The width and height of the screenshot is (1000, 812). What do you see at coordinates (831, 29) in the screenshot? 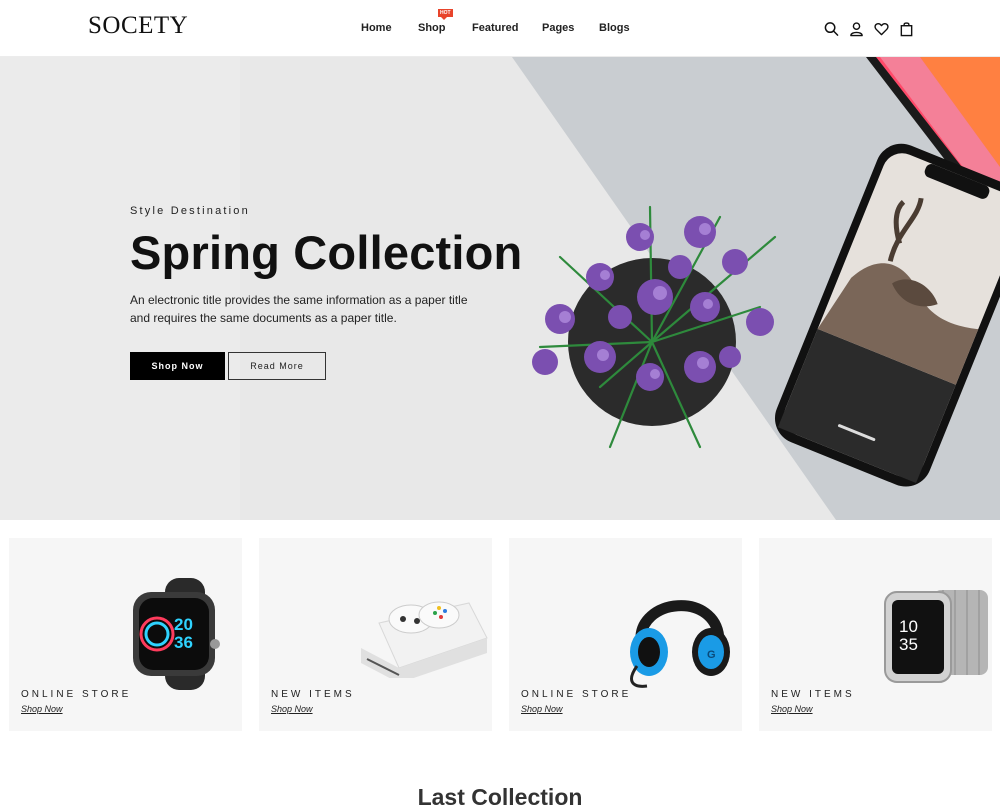
I see `search-icon` at bounding box center [831, 29].